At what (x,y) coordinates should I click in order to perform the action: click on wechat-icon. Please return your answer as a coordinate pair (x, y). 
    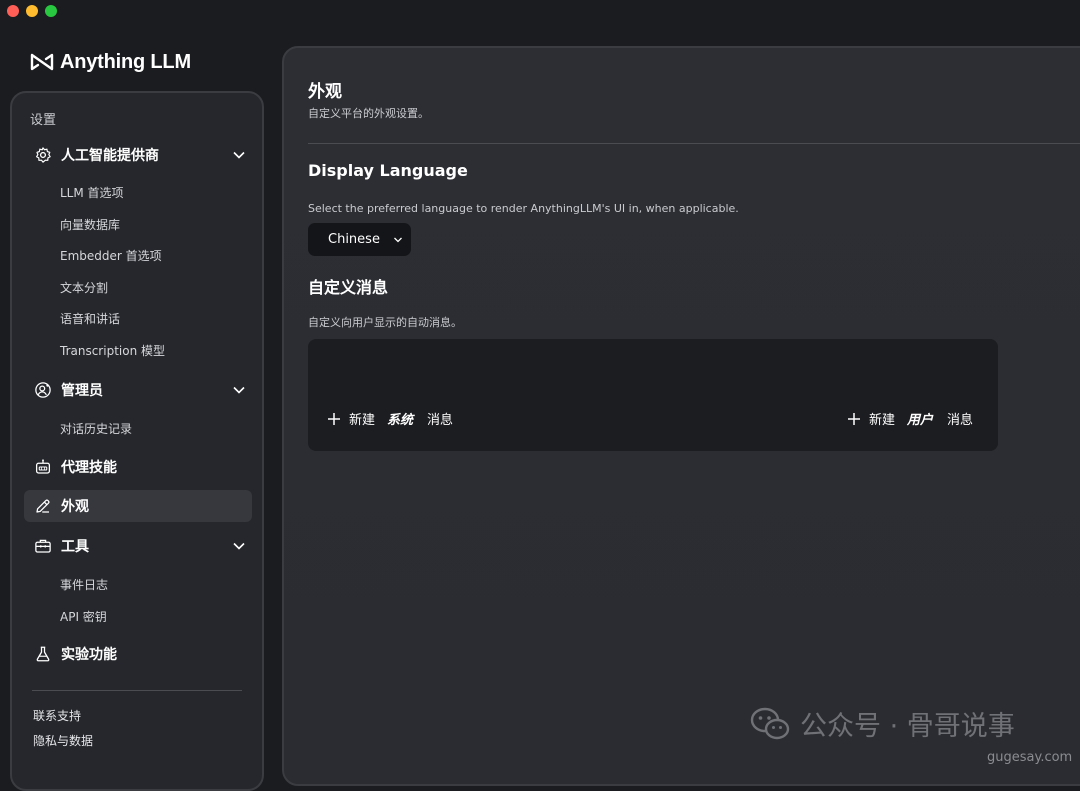
    Looking at the image, I should click on (770, 723).